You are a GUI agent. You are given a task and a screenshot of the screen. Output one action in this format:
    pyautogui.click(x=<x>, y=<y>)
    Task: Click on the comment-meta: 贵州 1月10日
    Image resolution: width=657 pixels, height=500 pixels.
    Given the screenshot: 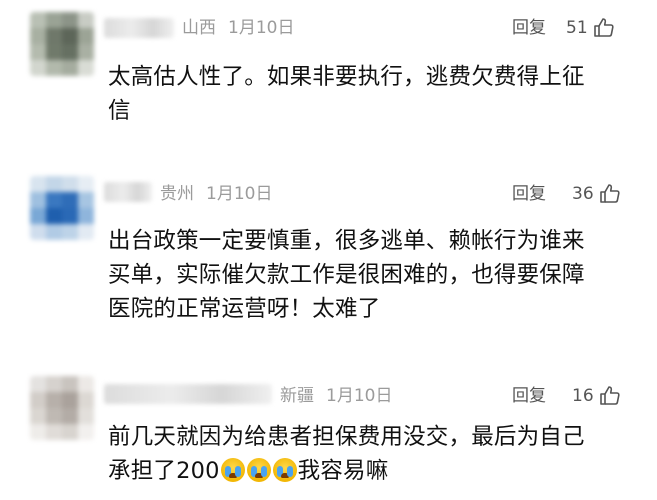 What is the action you would take?
    pyautogui.click(x=216, y=194)
    